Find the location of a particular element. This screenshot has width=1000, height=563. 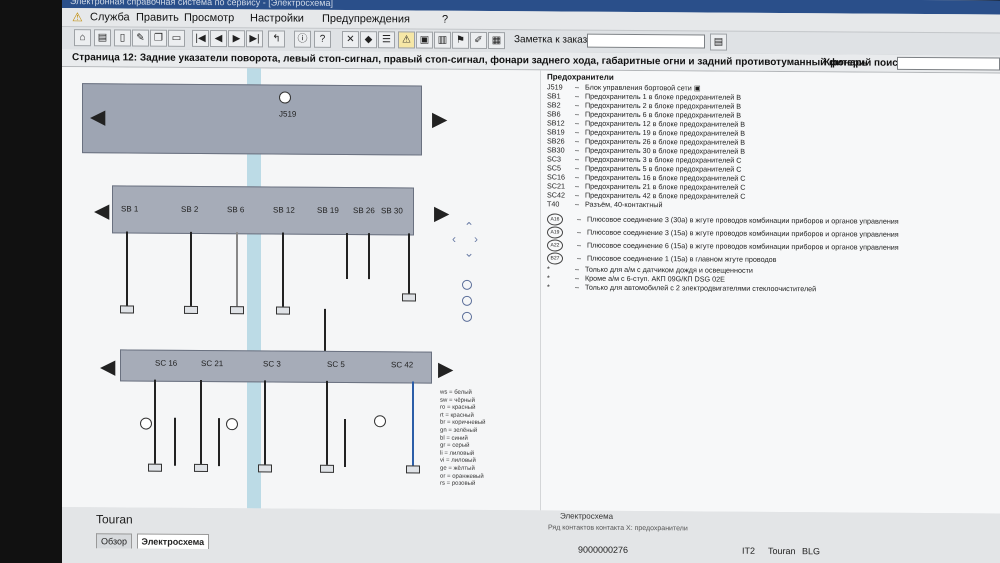

menu-edit: Править is located at coordinates (157, 18).